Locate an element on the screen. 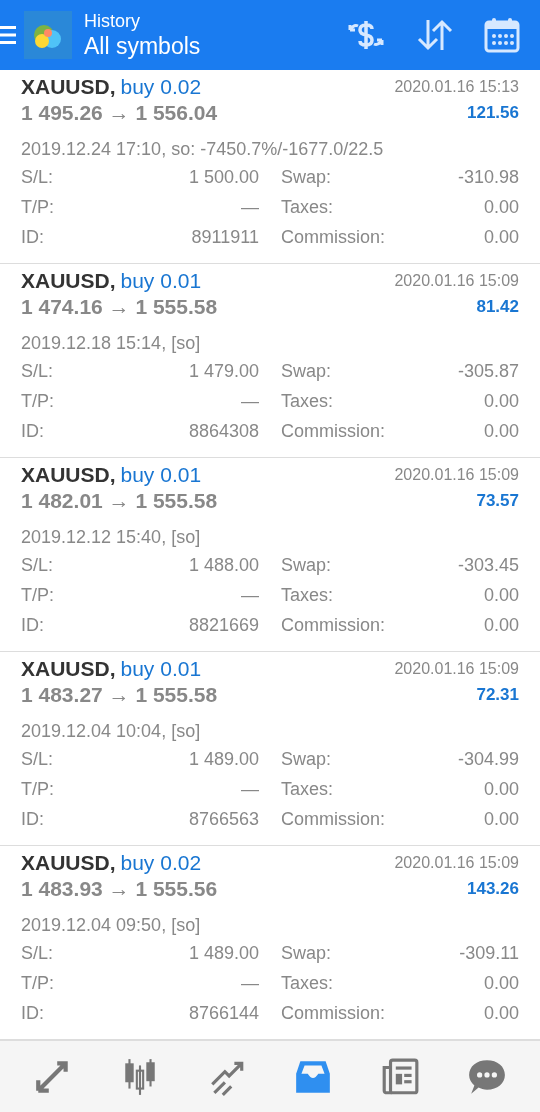 Image resolution: width=540 pixels, height=1112 pixels. profit: 143.26 is located at coordinates (493, 889).